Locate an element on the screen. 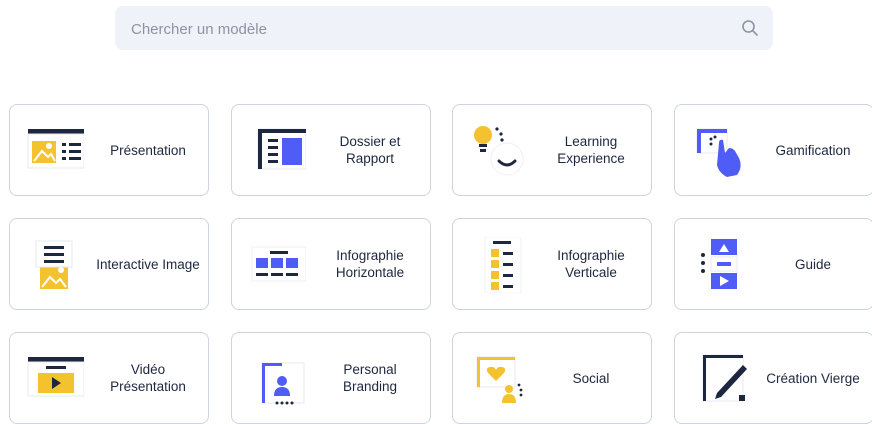 This screenshot has width=872, height=424. template-card-vertical-infographic: Infographie Verticale is located at coordinates (552, 264).